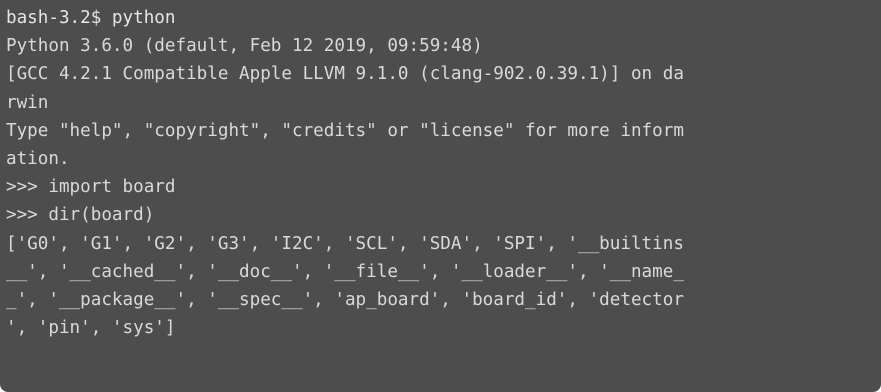 The height and width of the screenshot is (392, 881). Describe the element at coordinates (91, 187) in the screenshot. I see `terminal-line-import: >>> import board` at that location.